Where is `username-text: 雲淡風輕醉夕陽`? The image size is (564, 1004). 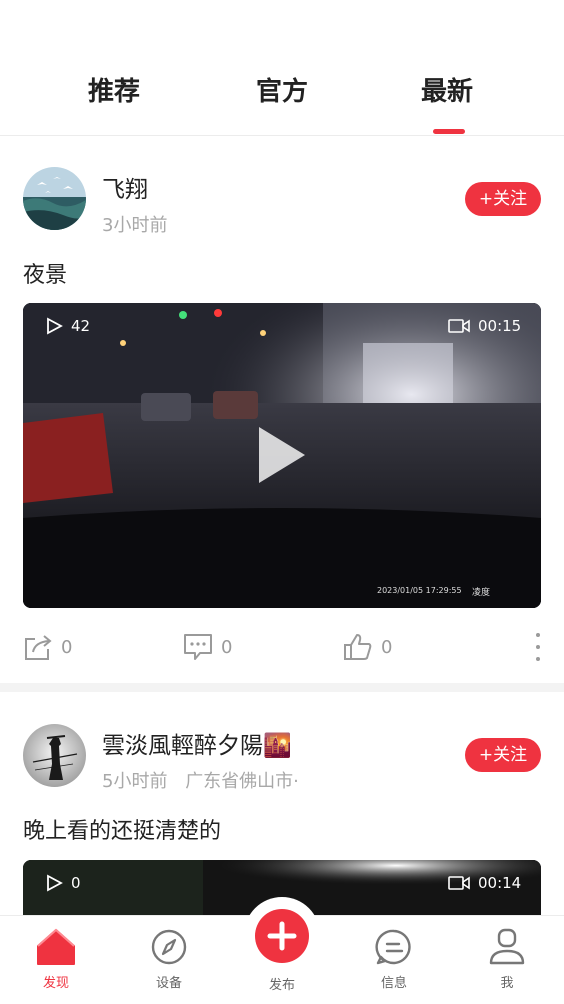
username-text: 雲淡風輕醉夕陽 is located at coordinates (182, 746).